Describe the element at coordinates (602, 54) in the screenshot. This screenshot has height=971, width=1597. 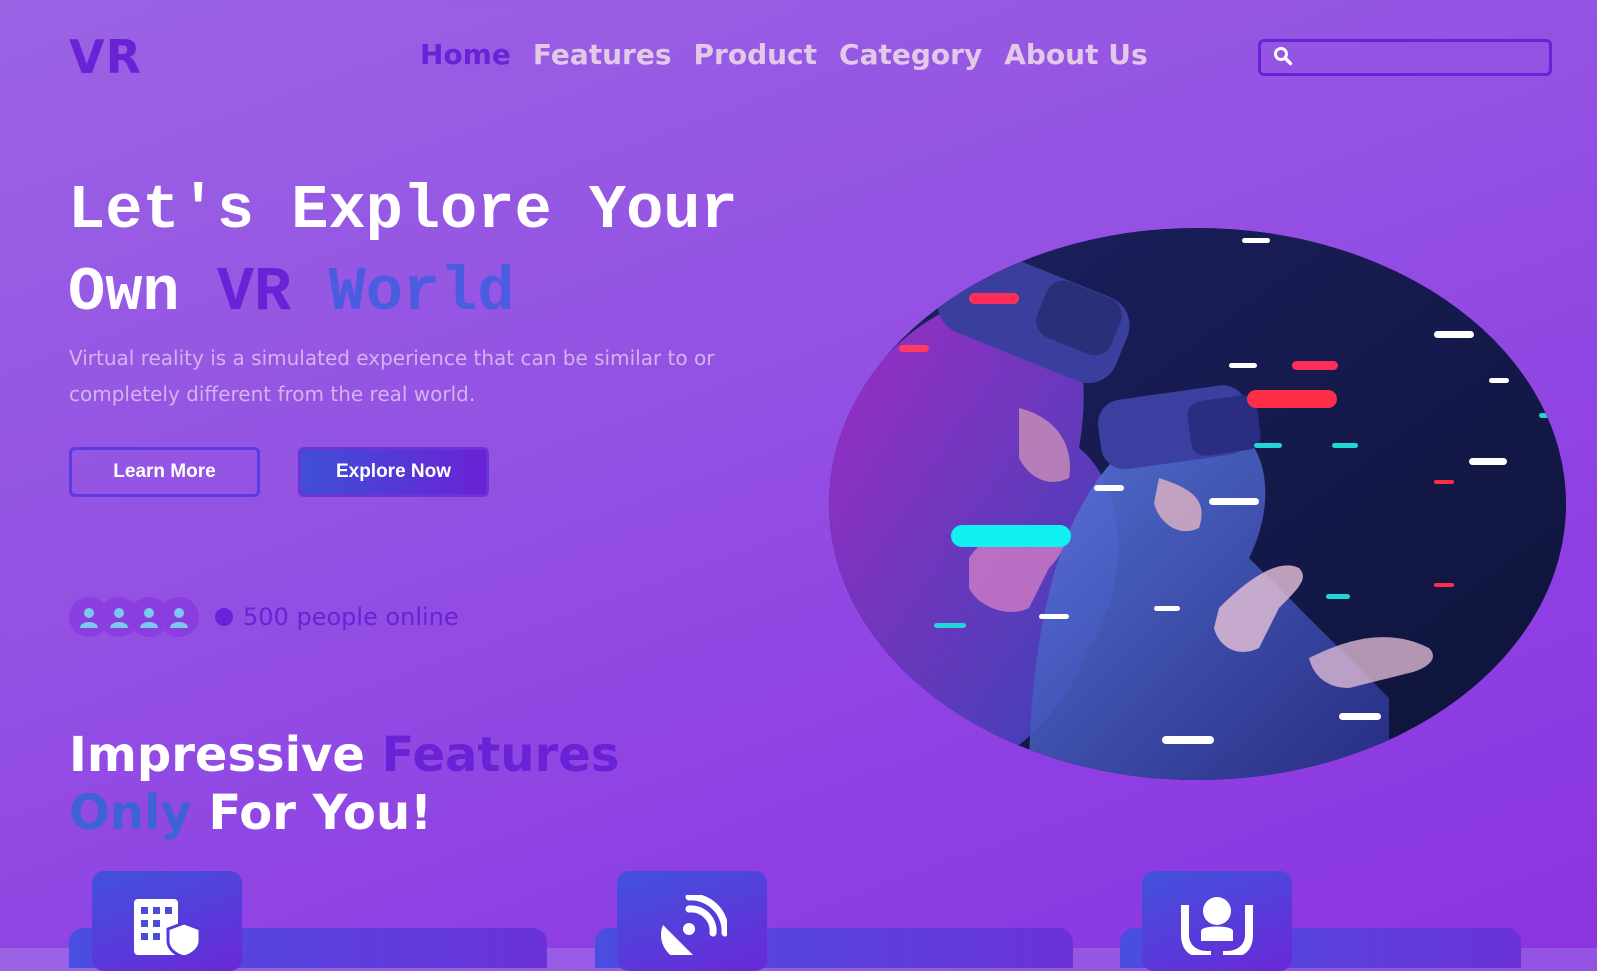
I see `nav-features: Features` at that location.